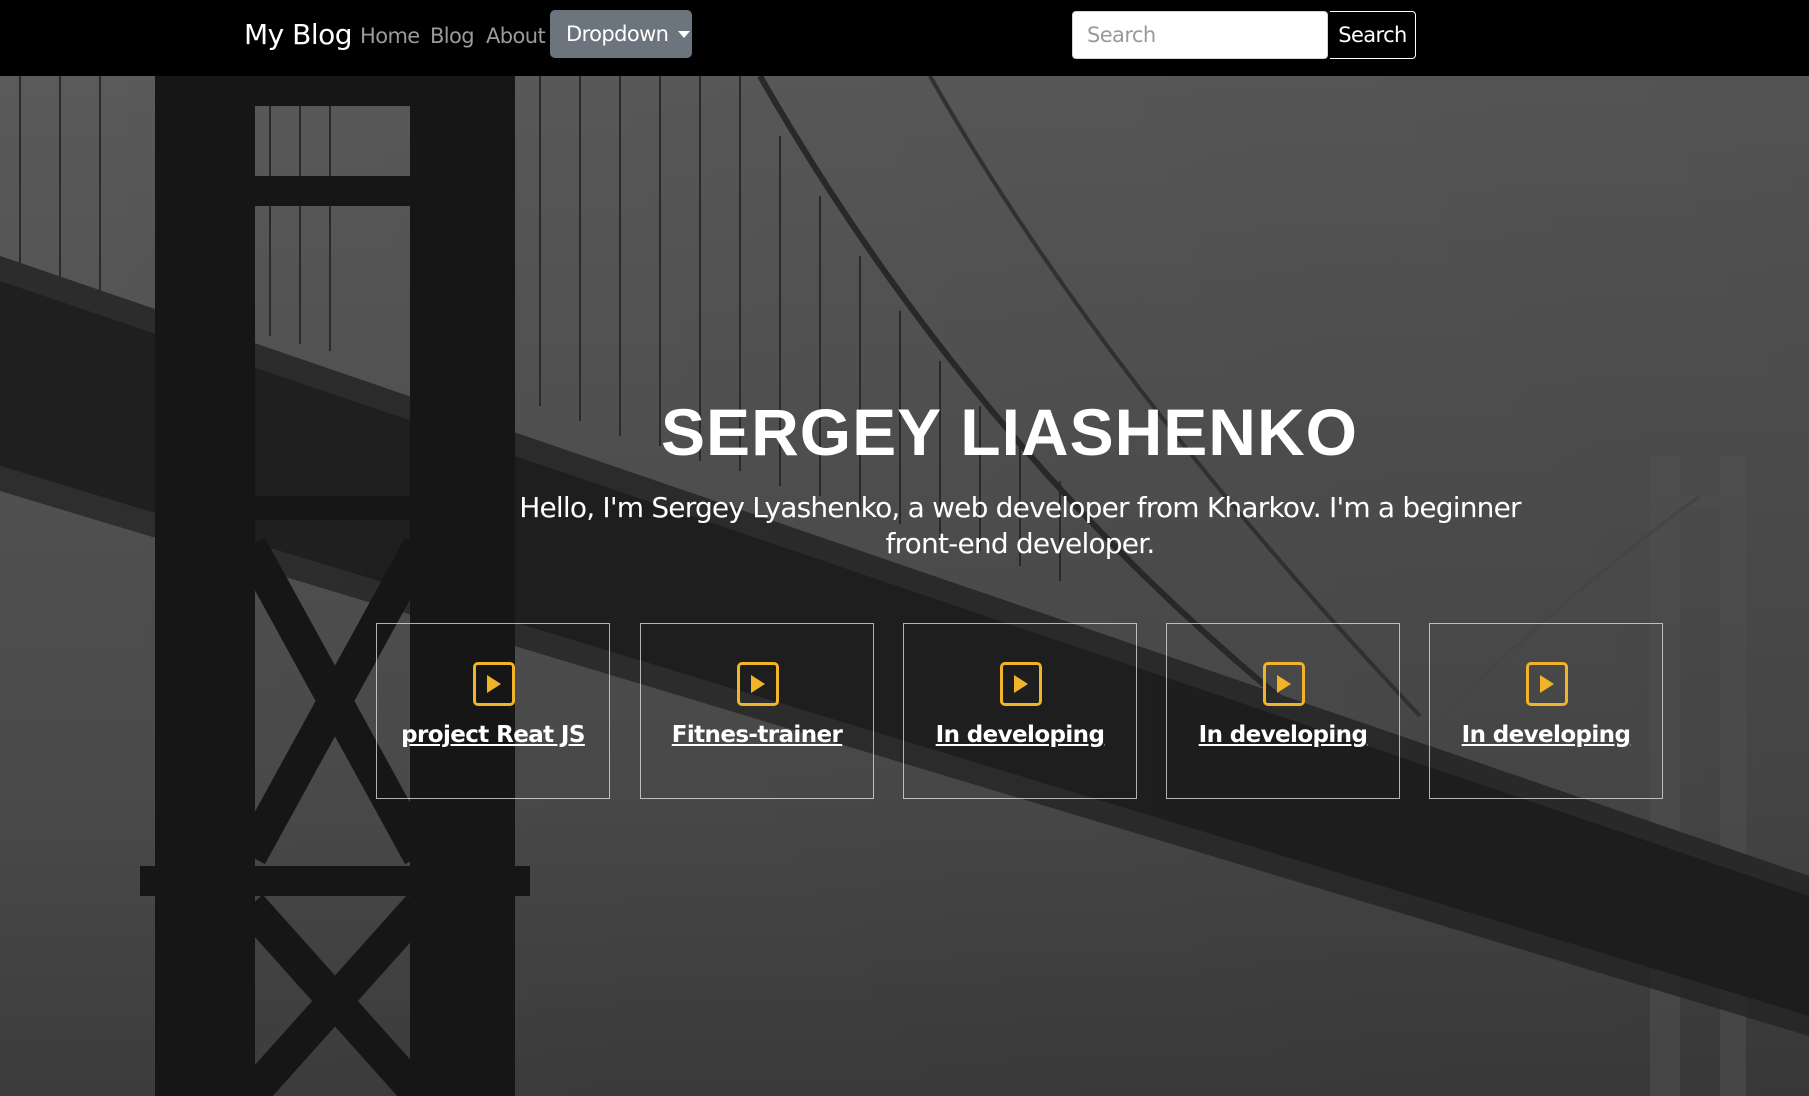 This screenshot has width=1809, height=1096. What do you see at coordinates (1546, 735) in the screenshot?
I see `project-link-5: In developing` at bounding box center [1546, 735].